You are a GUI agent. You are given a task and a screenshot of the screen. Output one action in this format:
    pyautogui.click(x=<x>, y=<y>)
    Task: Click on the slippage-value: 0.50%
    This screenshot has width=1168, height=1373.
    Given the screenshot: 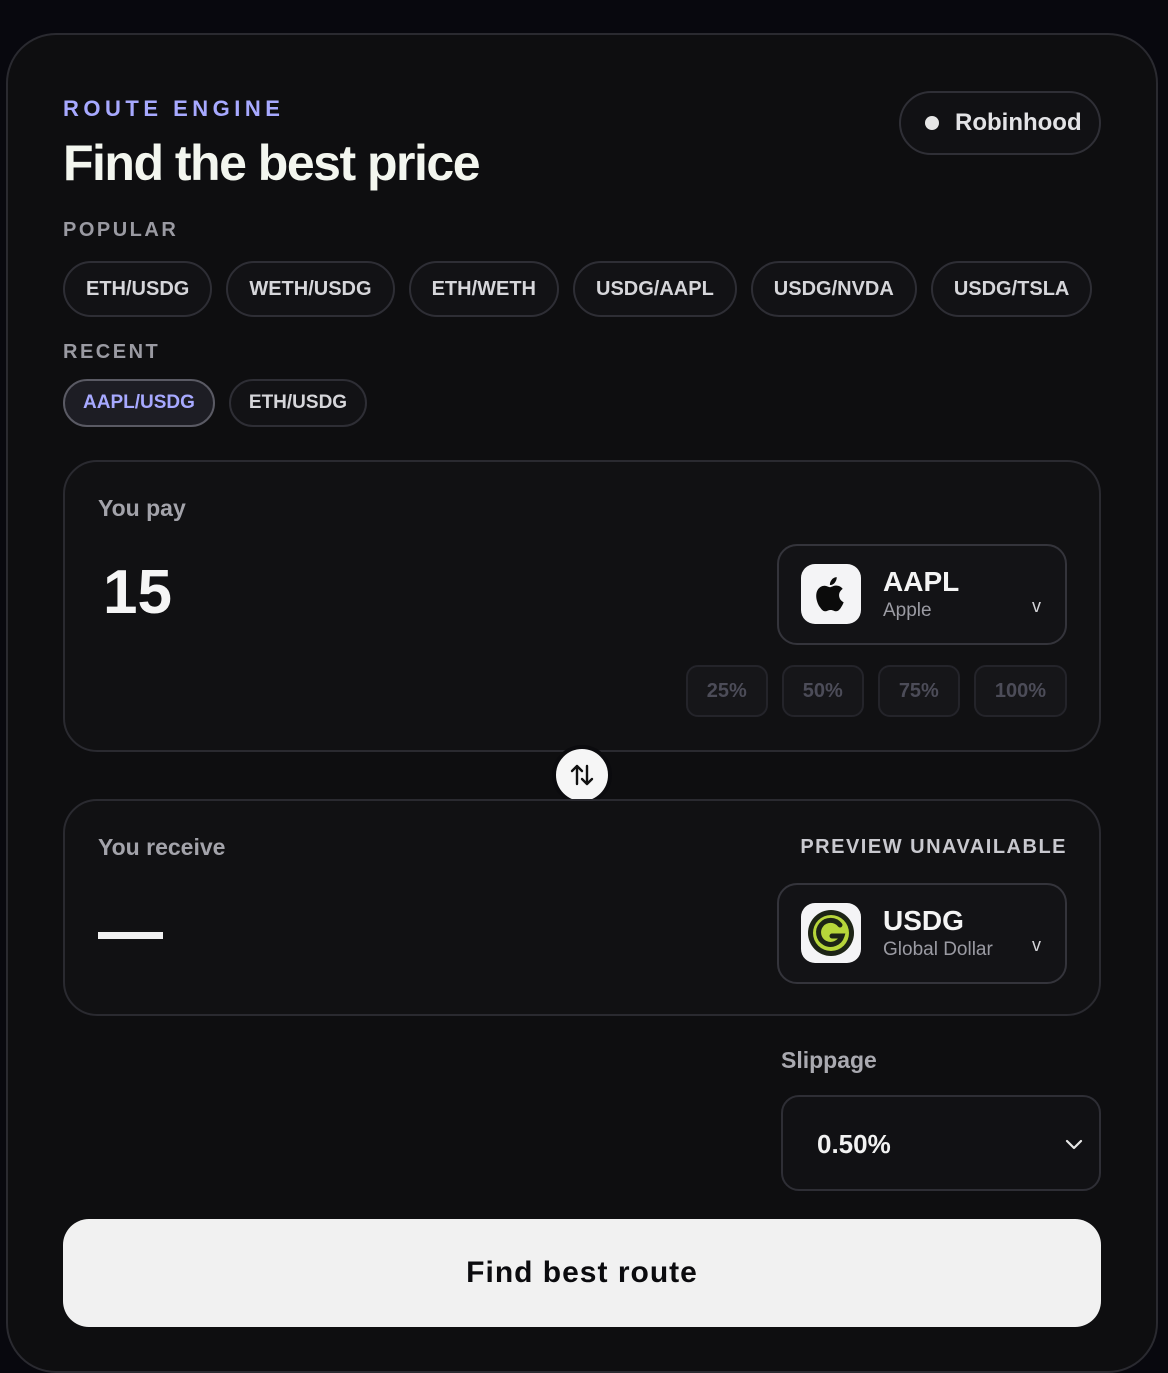 What is the action you would take?
    pyautogui.click(x=854, y=1144)
    